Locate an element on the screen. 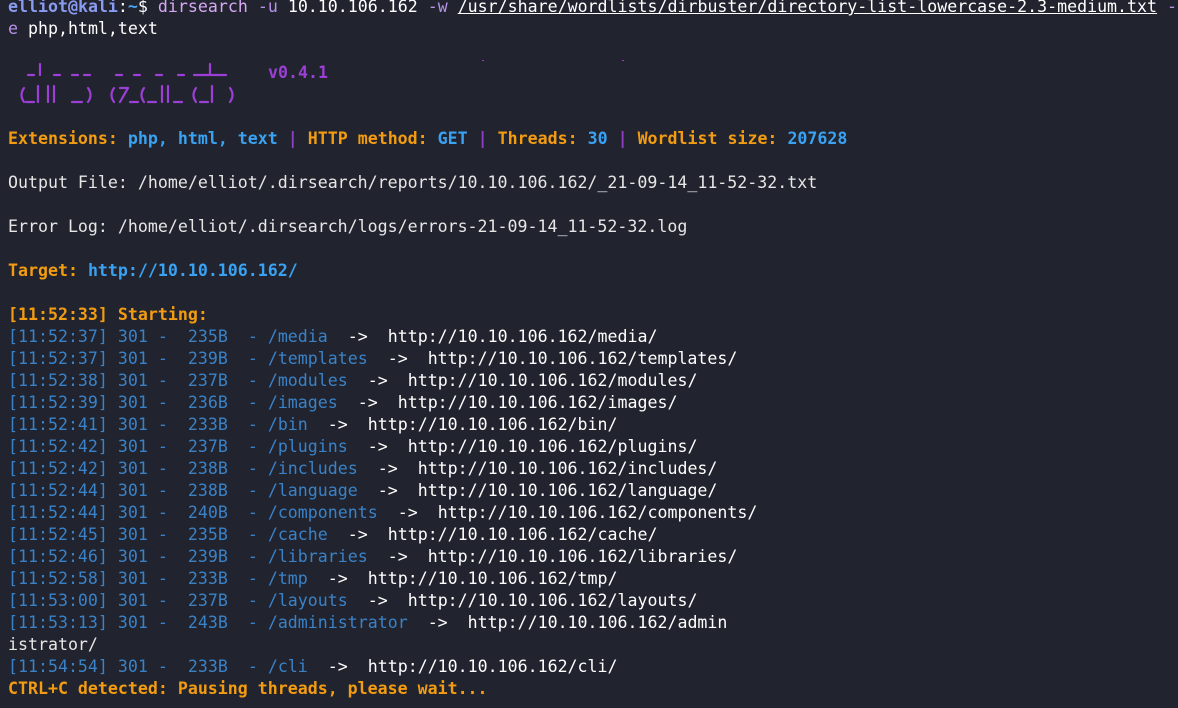  result-path: /bin is located at coordinates (287, 424).